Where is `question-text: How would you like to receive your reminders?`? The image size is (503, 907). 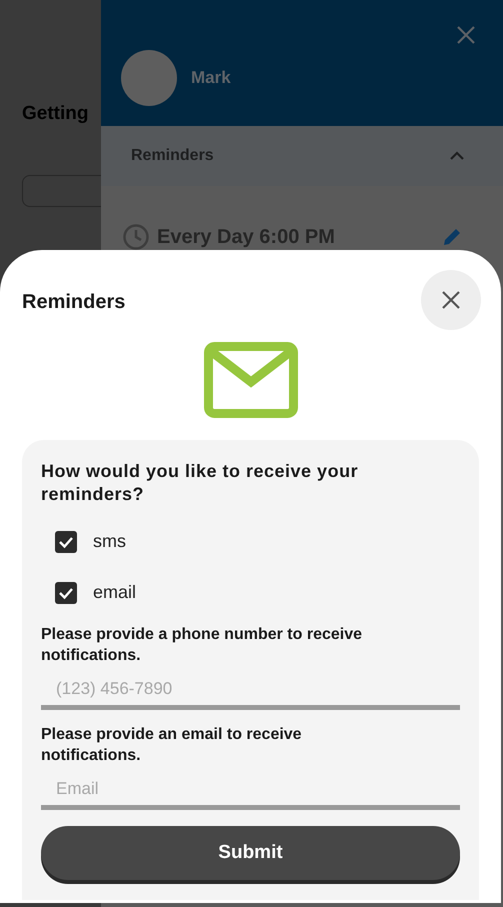 question-text: How would you like to receive your reminders? is located at coordinates (200, 483).